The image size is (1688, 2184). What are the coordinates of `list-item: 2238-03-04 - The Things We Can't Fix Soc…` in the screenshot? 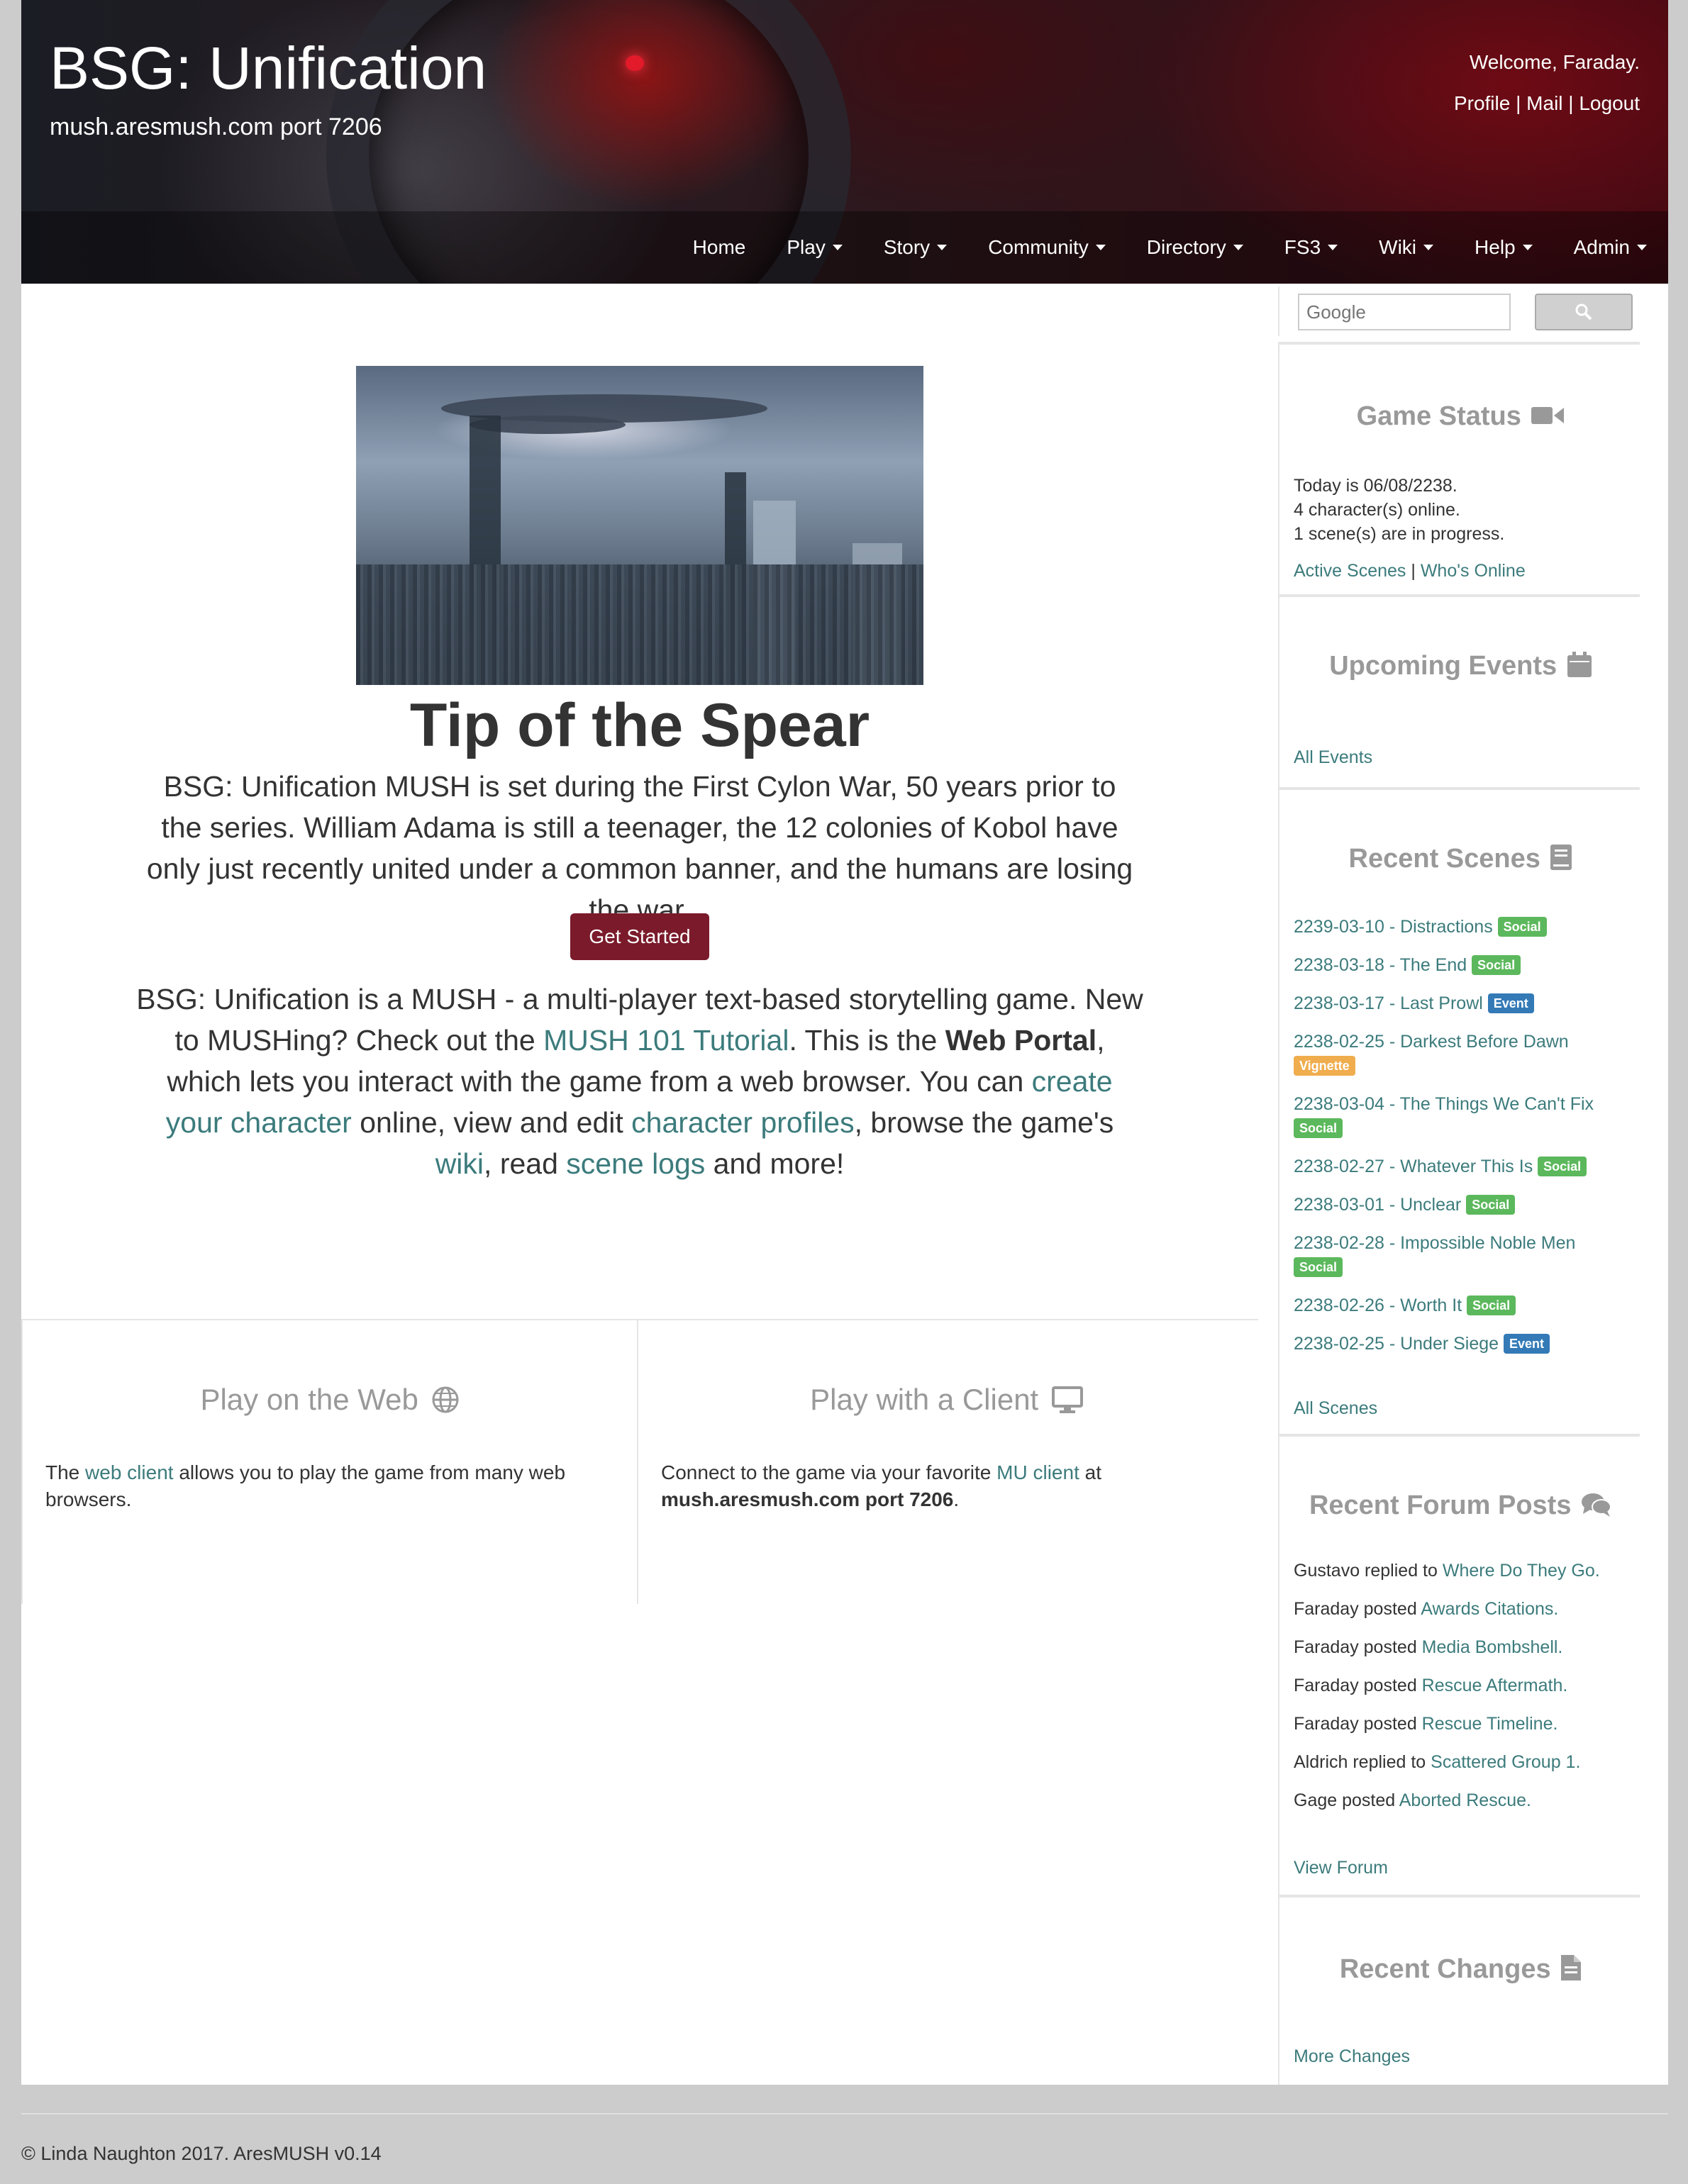 It's located at (1461, 1116).